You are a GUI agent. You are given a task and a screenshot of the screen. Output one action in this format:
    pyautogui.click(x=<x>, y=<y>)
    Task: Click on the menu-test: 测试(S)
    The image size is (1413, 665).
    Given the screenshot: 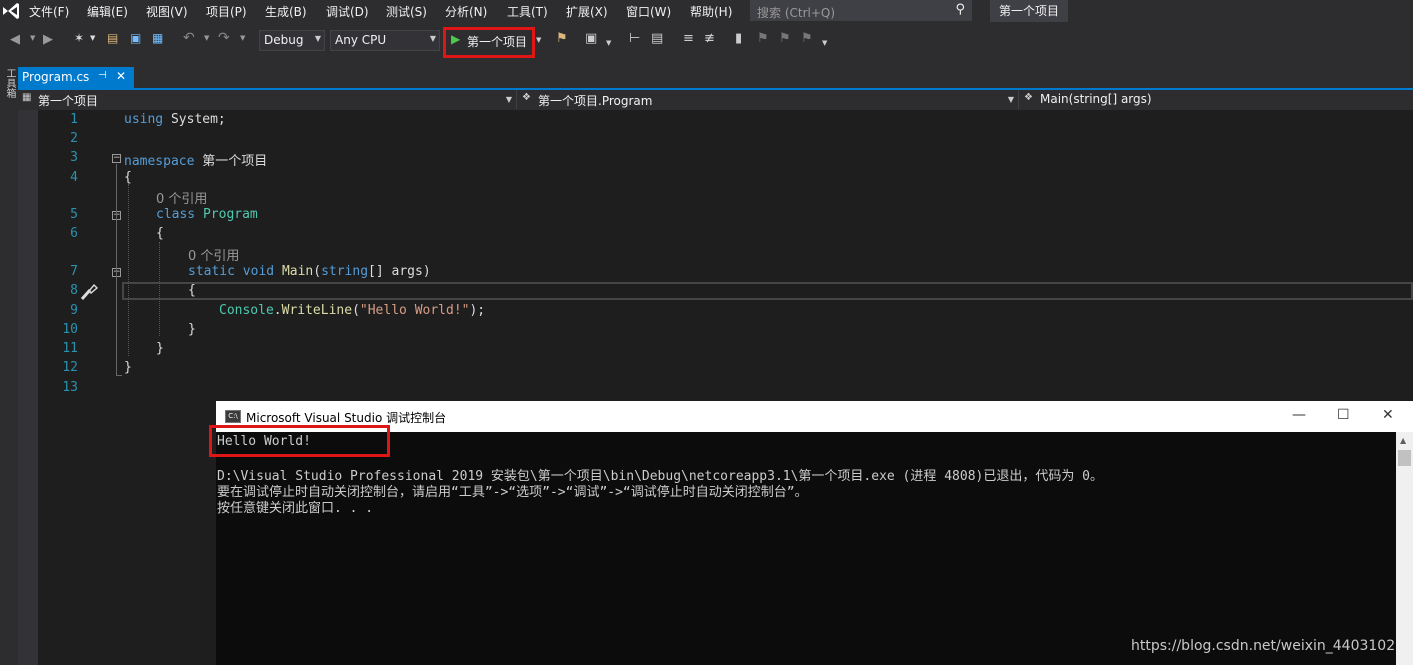 What is the action you would take?
    pyautogui.click(x=406, y=11)
    